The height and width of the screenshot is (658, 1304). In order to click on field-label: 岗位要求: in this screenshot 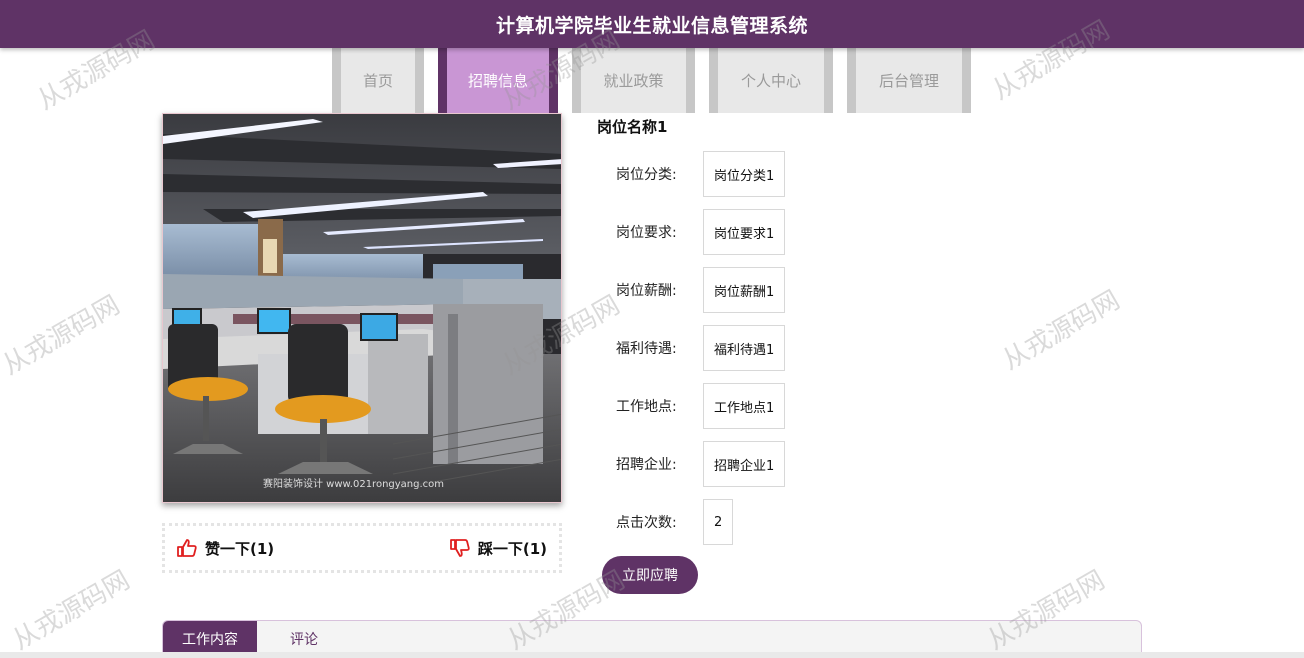, I will do `click(646, 233)`.